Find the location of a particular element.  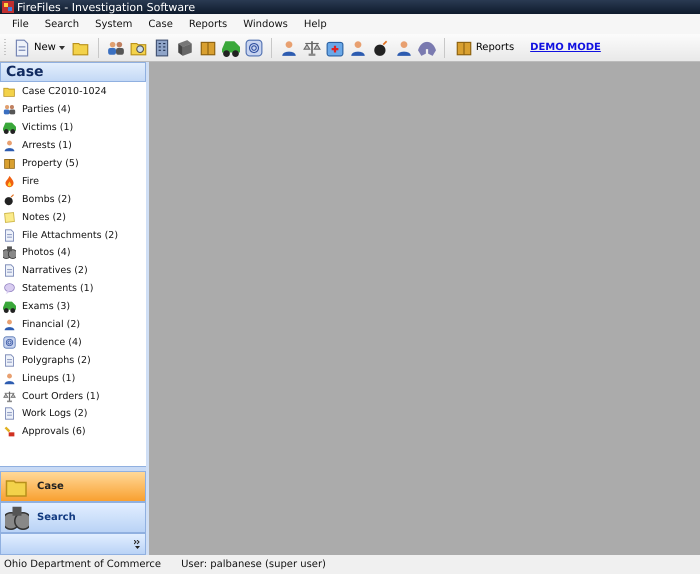

tree-item: File Attachments (2) is located at coordinates (73, 235).